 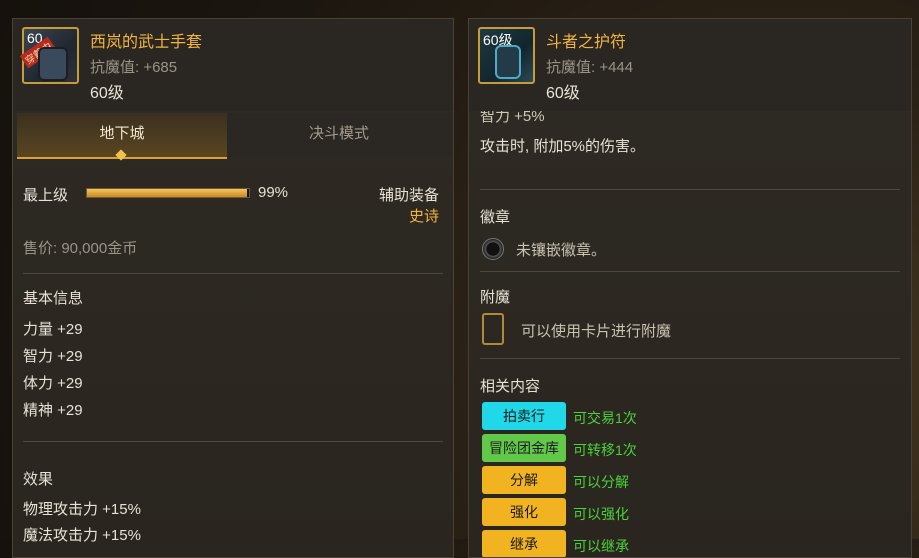 I want to click on amulet-glyph-icon, so click(x=508, y=62).